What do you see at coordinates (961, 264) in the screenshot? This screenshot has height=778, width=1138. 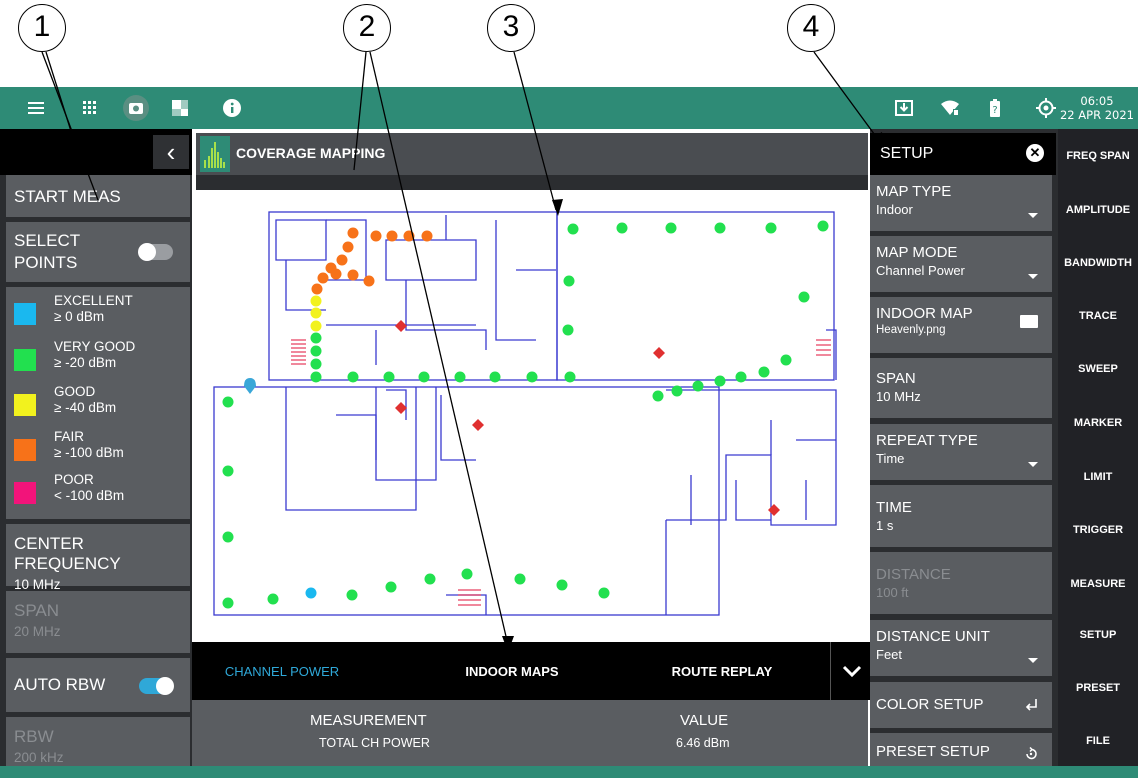 I see `map-mode-dropdown: MAP MODE Channel Power` at bounding box center [961, 264].